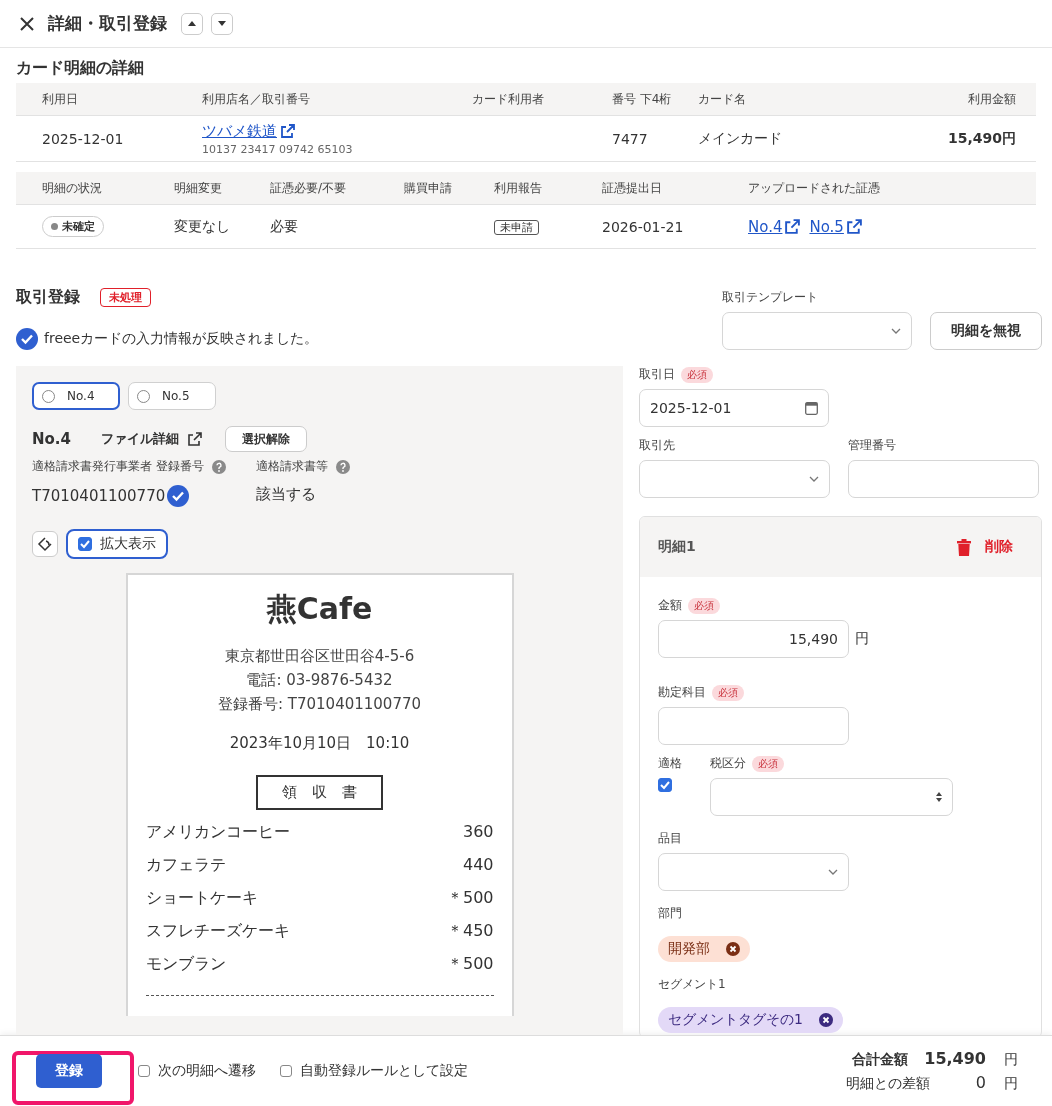  I want to click on rotate-icon, so click(45, 544).